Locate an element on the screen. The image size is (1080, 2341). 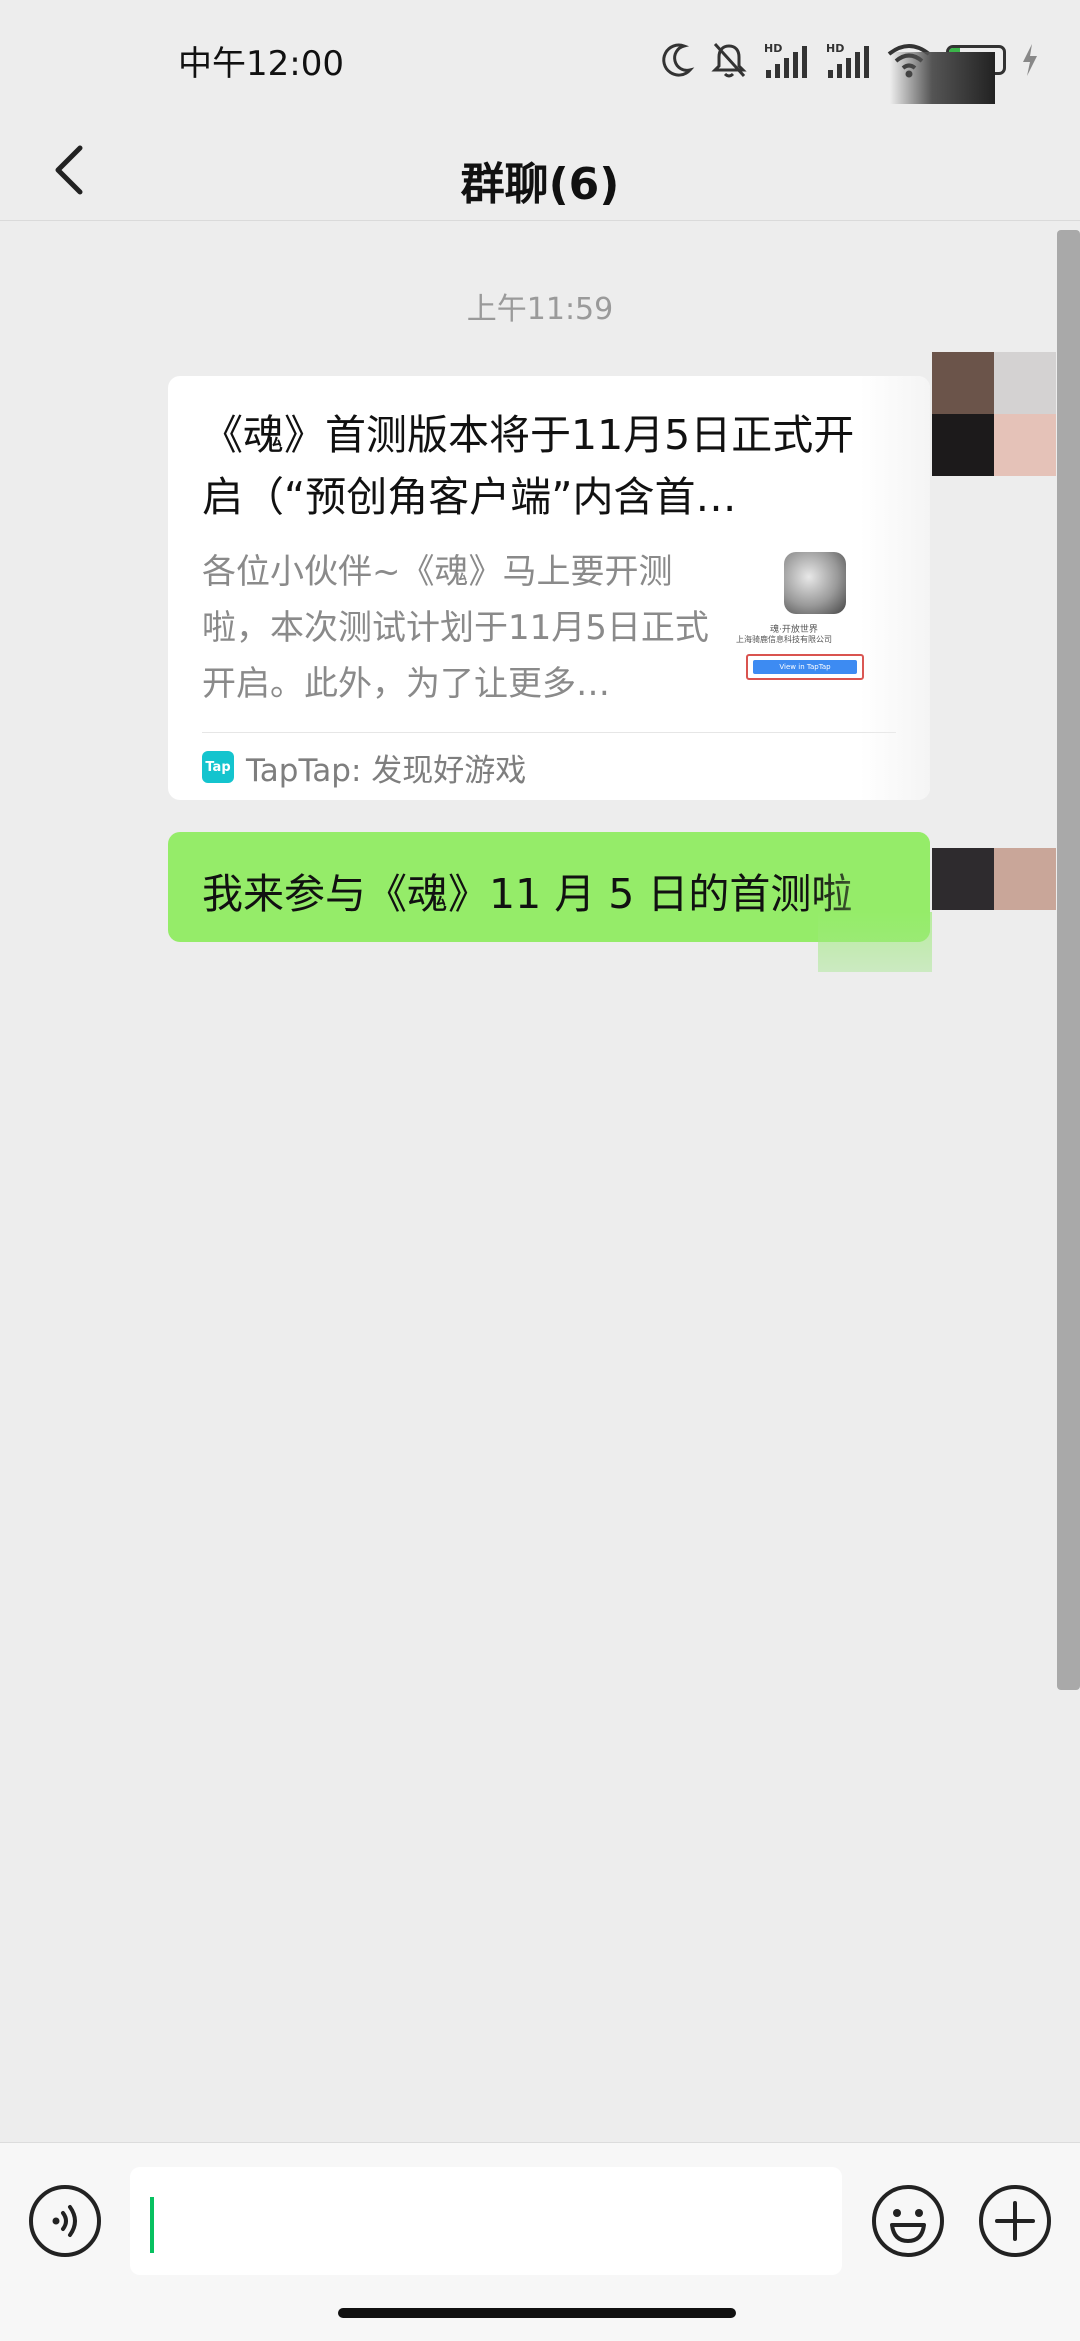
link-card-source-label: TapTap: 发现好游戏 is located at coordinates (386, 770).